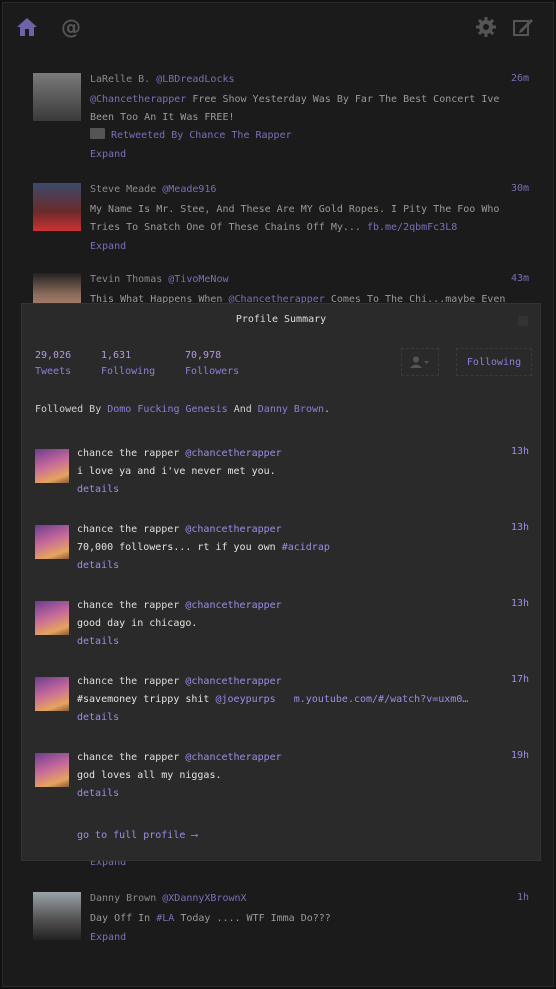  I want to click on top-toolbar: @, so click(279, 27).